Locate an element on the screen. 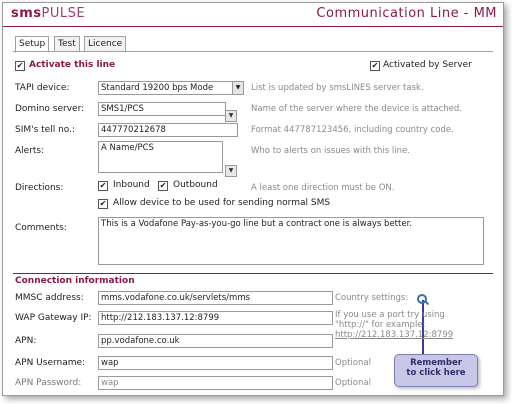  activated-by-server-label: Activated by Server is located at coordinates (427, 65).